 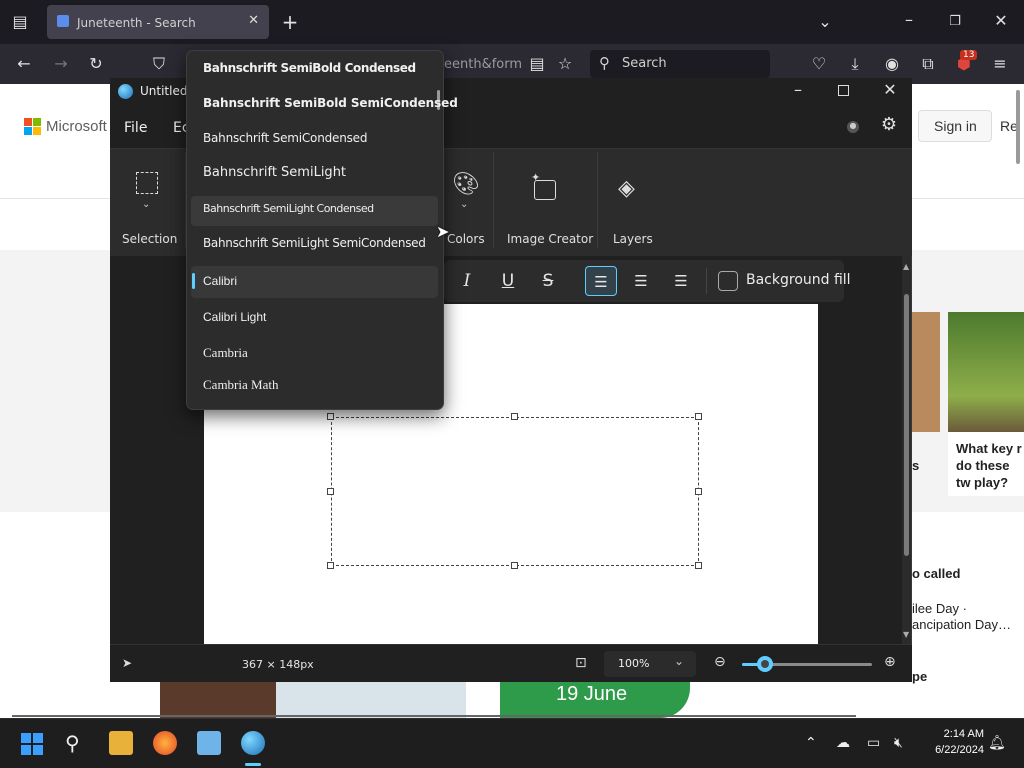 I want to click on selection-chevron-icon: ⌄, so click(x=146, y=204).